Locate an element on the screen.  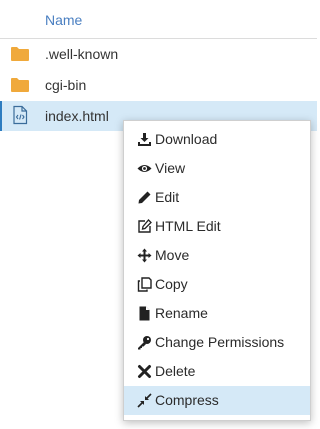
move-arrows-icon is located at coordinates (144, 255).